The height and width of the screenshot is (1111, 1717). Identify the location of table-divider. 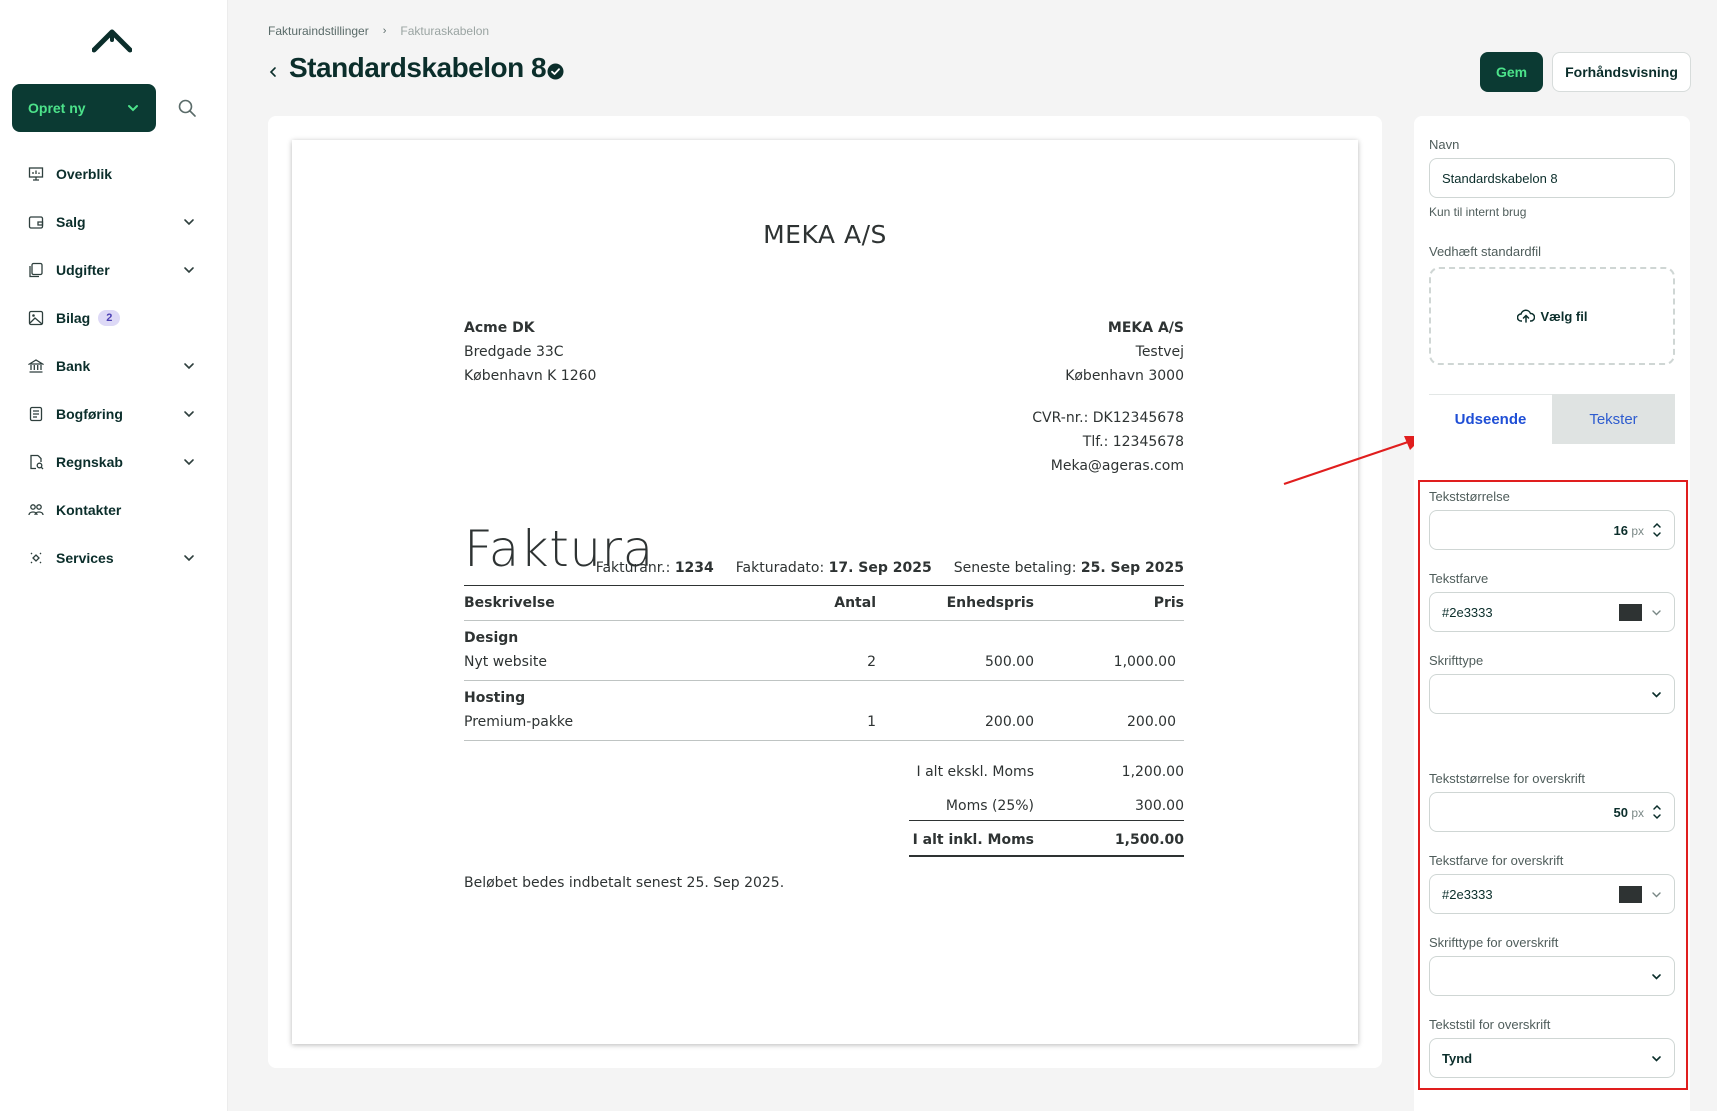
(824, 740).